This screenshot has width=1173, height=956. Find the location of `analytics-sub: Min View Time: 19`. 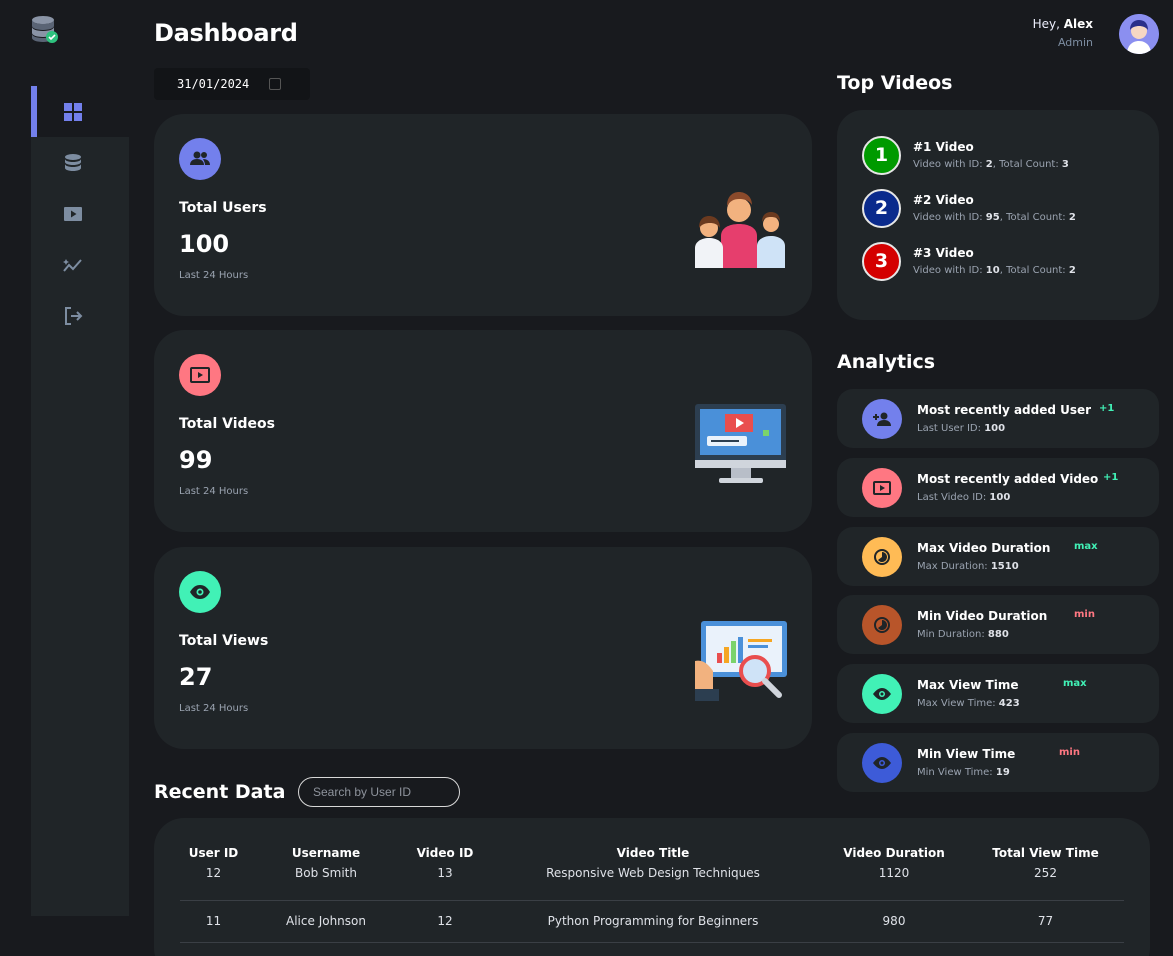

analytics-sub: Min View Time: 19 is located at coordinates (963, 772).